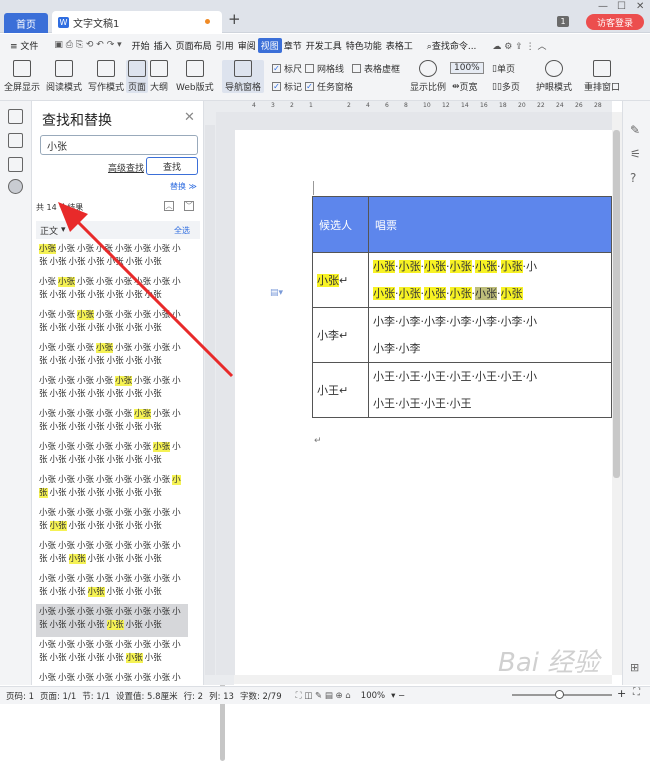 Image resolution: width=650 pixels, height=761 pixels. Describe the element at coordinates (287, 68) in the screenshot. I see `check-ruler: ✓ 标尺` at that location.